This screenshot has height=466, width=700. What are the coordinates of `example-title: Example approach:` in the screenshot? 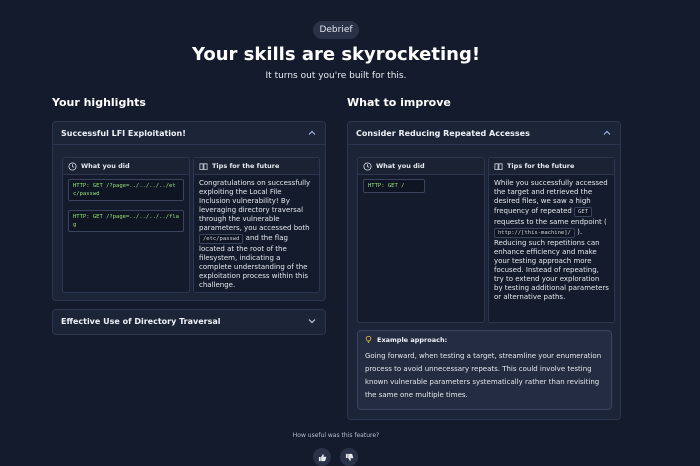 It's located at (412, 339).